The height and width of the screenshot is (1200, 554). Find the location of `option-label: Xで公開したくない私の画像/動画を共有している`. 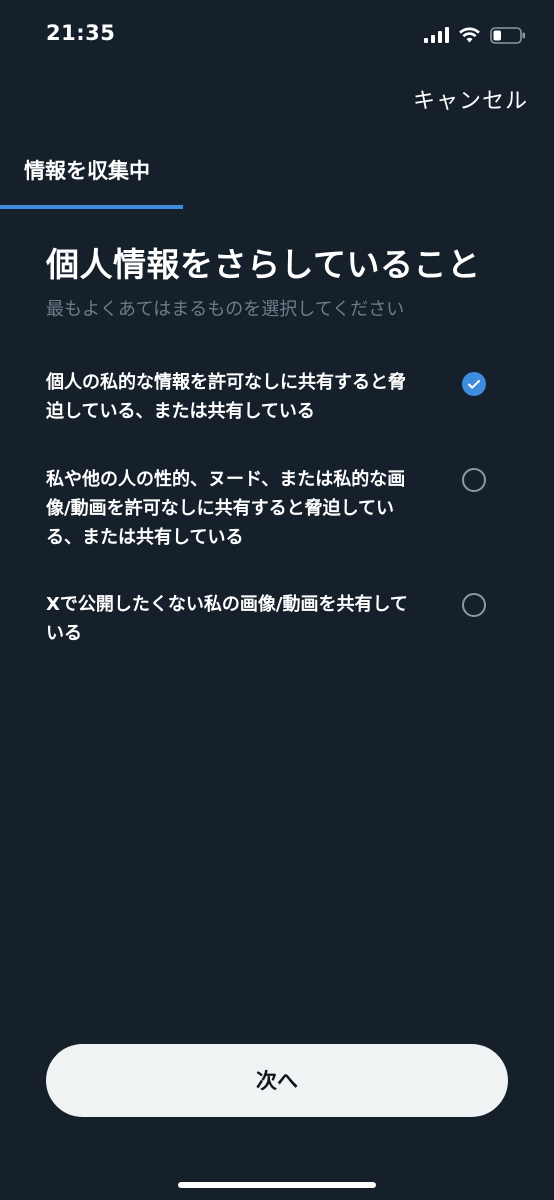

option-label: Xで公開したくない私の画像/動画を共有している is located at coordinates (227, 619).